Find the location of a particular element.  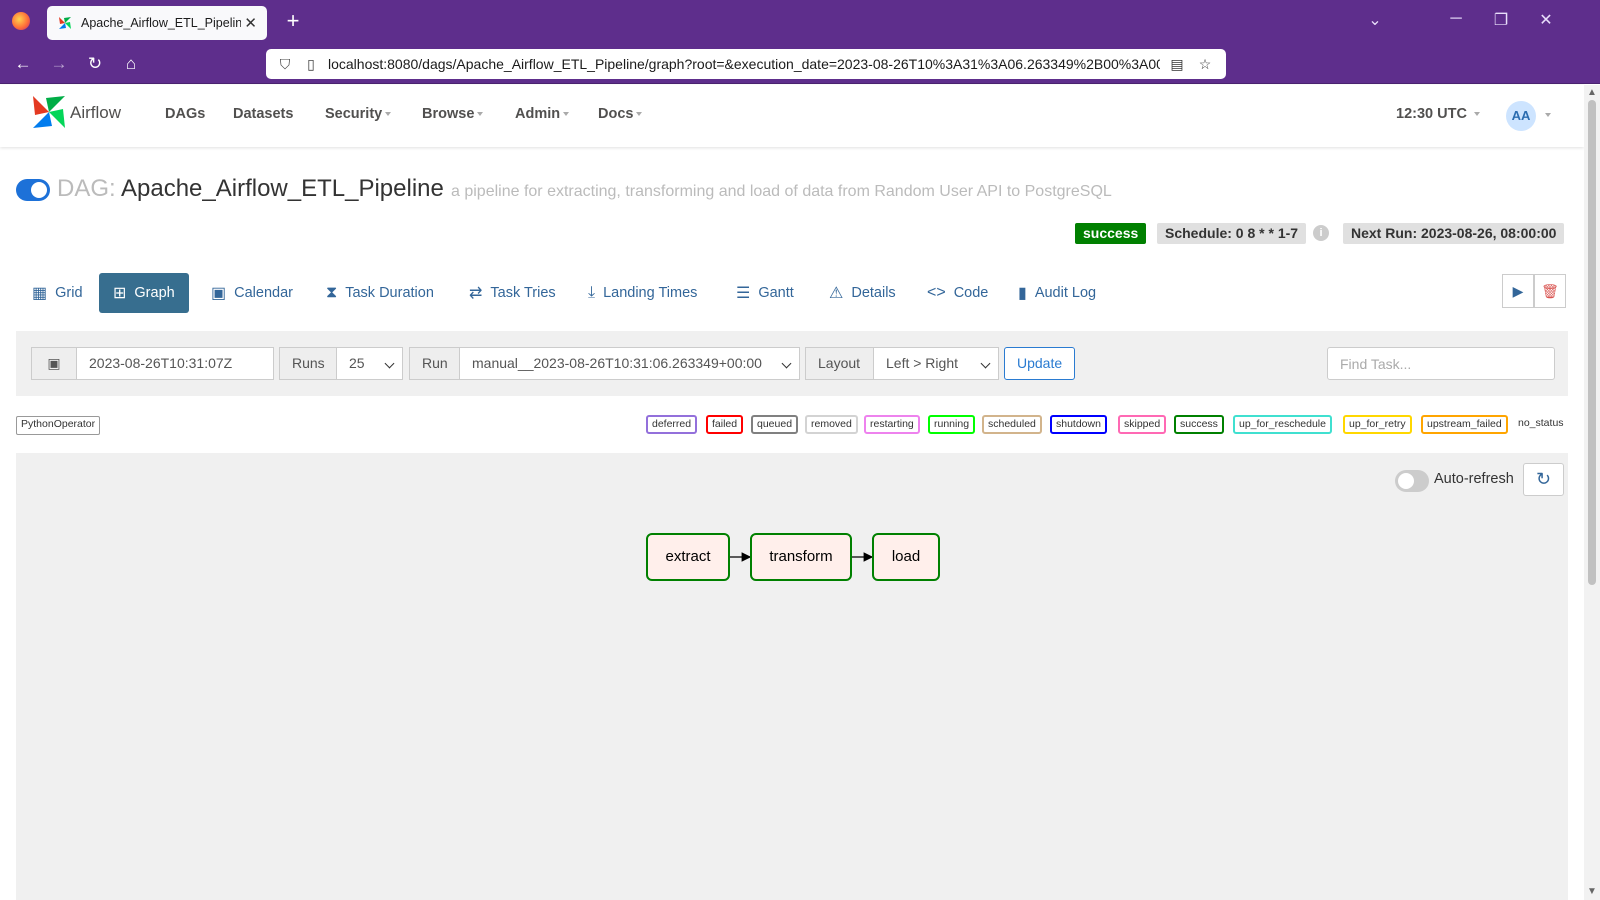

task-node-transform: transform is located at coordinates (801, 557).